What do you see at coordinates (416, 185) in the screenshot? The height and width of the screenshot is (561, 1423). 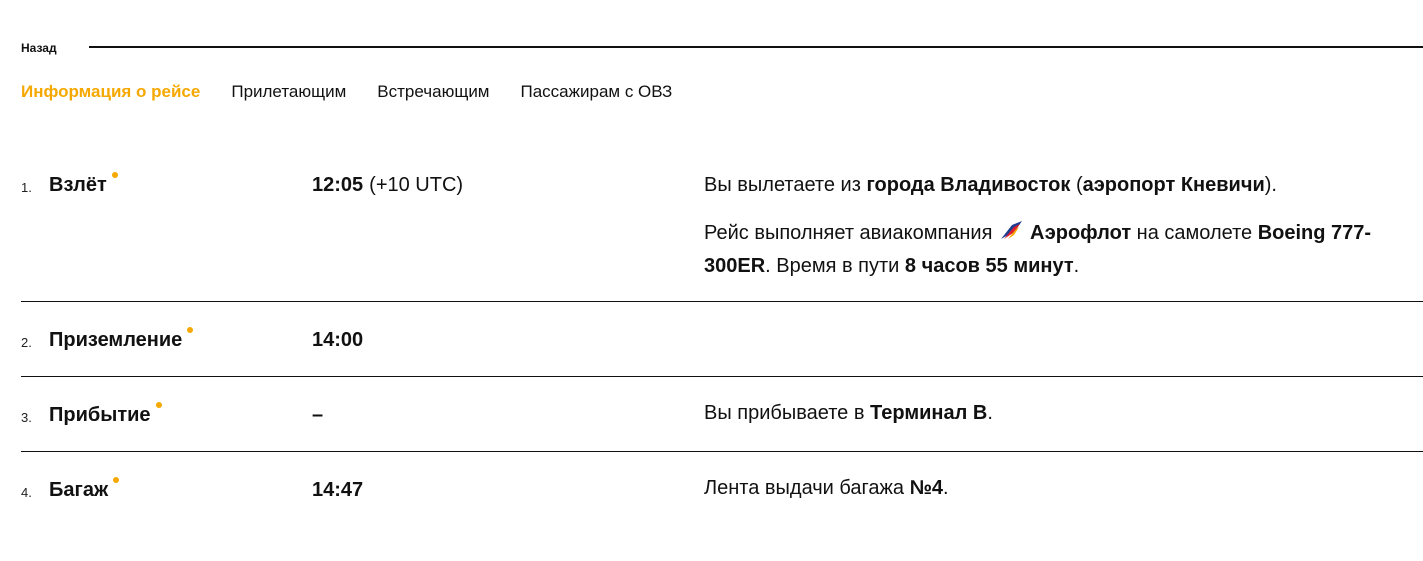 I see `timezone: (+10 UTC)` at bounding box center [416, 185].